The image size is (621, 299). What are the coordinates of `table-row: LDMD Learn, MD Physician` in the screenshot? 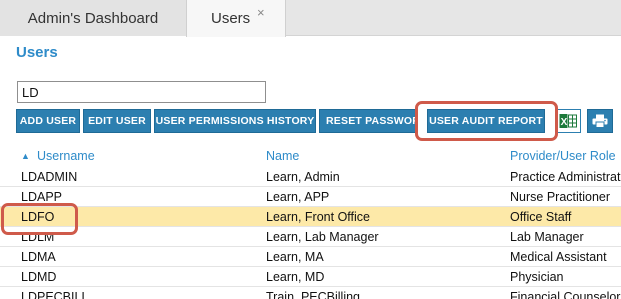 It's located at (310, 277).